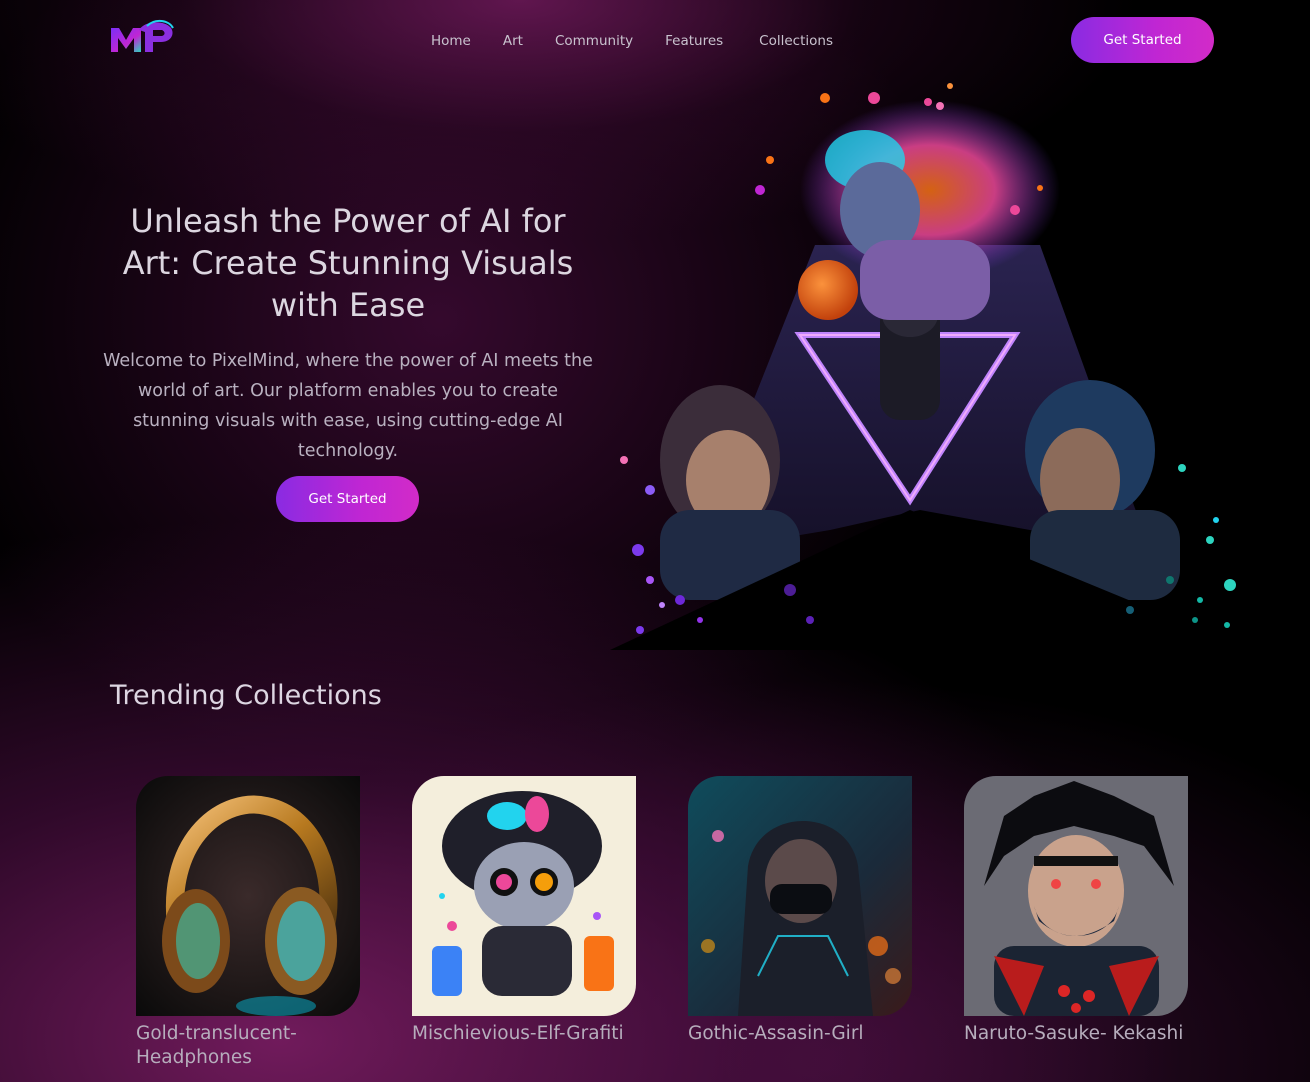 Image resolution: width=1310 pixels, height=1082 pixels. I want to click on collection-card: Gold-translucent-Headphones, so click(248, 923).